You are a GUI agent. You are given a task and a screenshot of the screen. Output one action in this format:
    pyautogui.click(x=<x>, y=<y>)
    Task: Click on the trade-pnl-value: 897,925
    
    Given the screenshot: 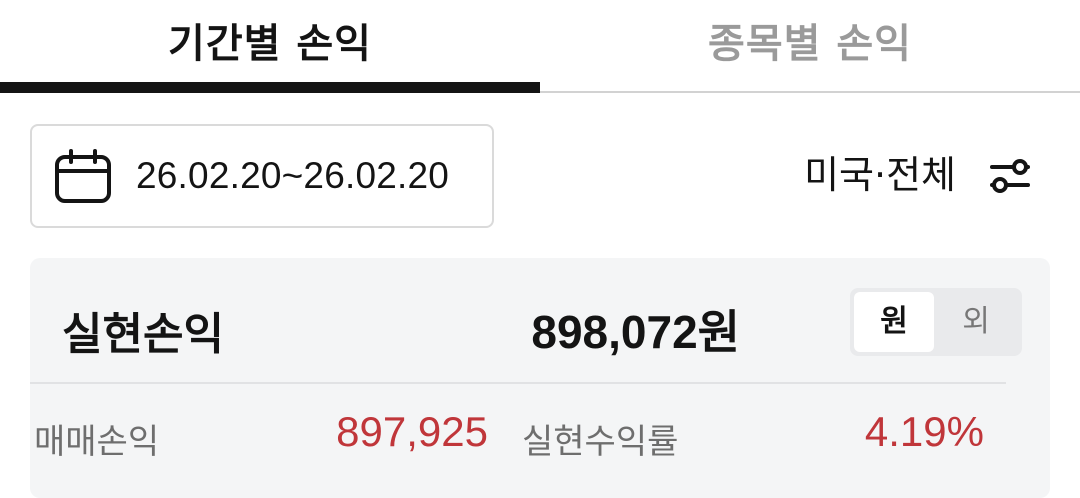 What is the action you would take?
    pyautogui.click(x=412, y=431)
    